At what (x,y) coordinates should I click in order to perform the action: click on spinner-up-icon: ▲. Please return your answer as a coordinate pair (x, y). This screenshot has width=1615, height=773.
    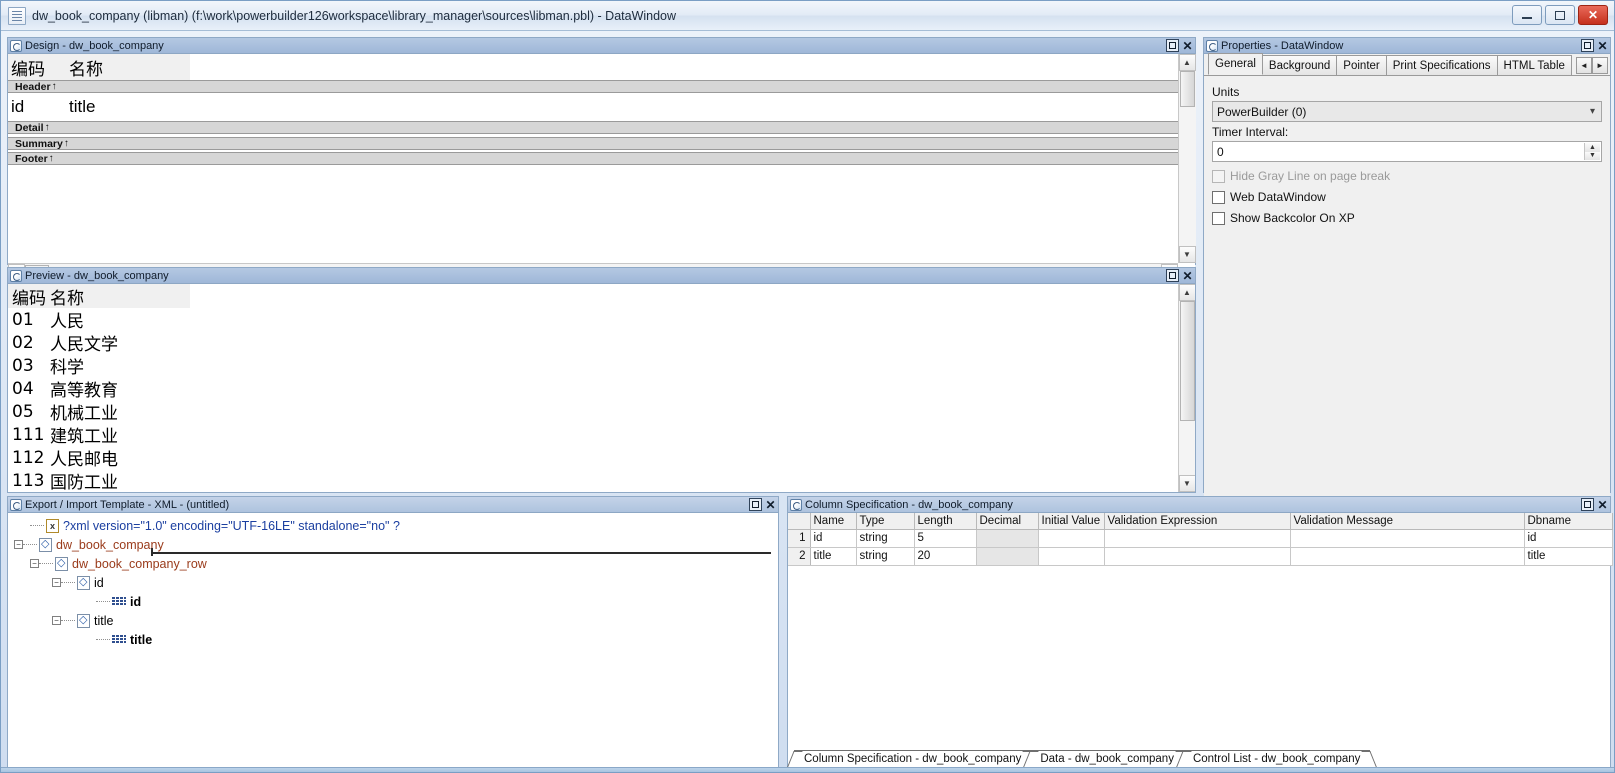
    Looking at the image, I should click on (1592, 147).